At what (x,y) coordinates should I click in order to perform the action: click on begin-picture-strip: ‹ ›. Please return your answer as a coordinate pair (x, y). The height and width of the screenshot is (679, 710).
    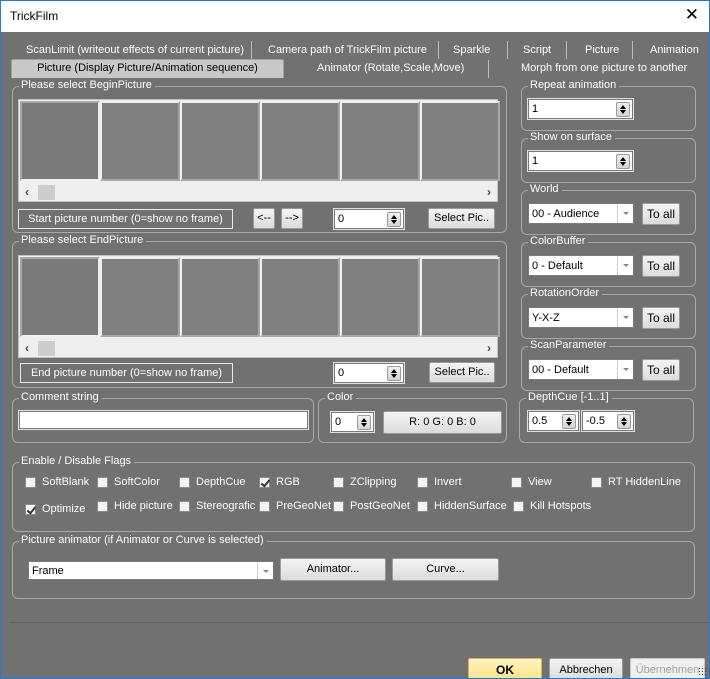
    Looking at the image, I should click on (259, 150).